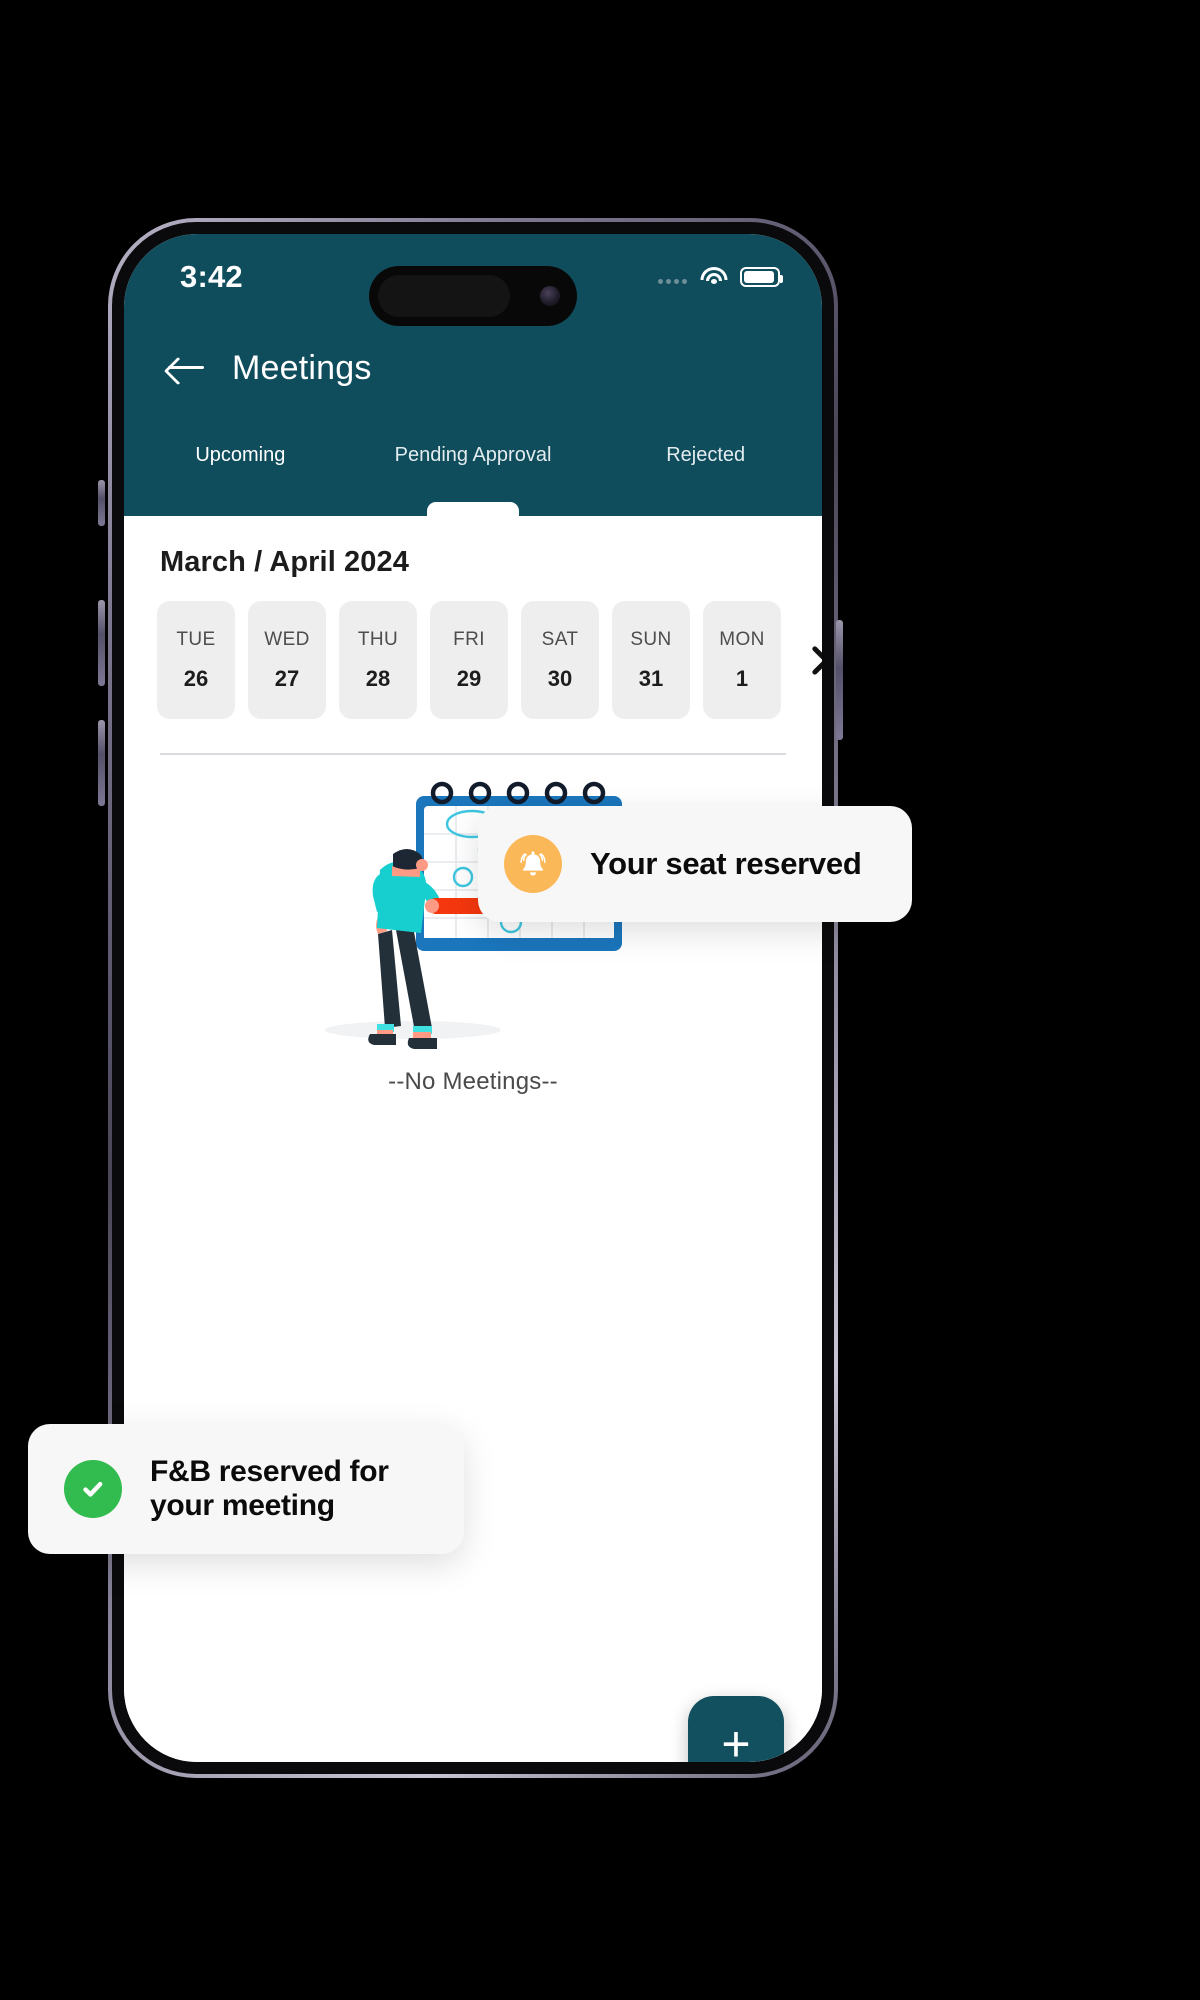  I want to click on volume-up-button, so click(101, 643).